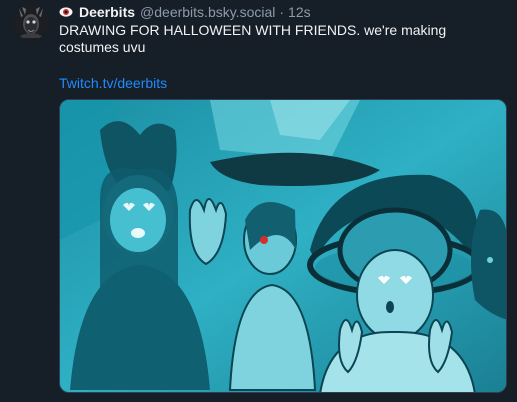 The height and width of the screenshot is (402, 517). I want to click on post-header: Deerbits @deerbits.bsky.social · 12s, so click(185, 12).